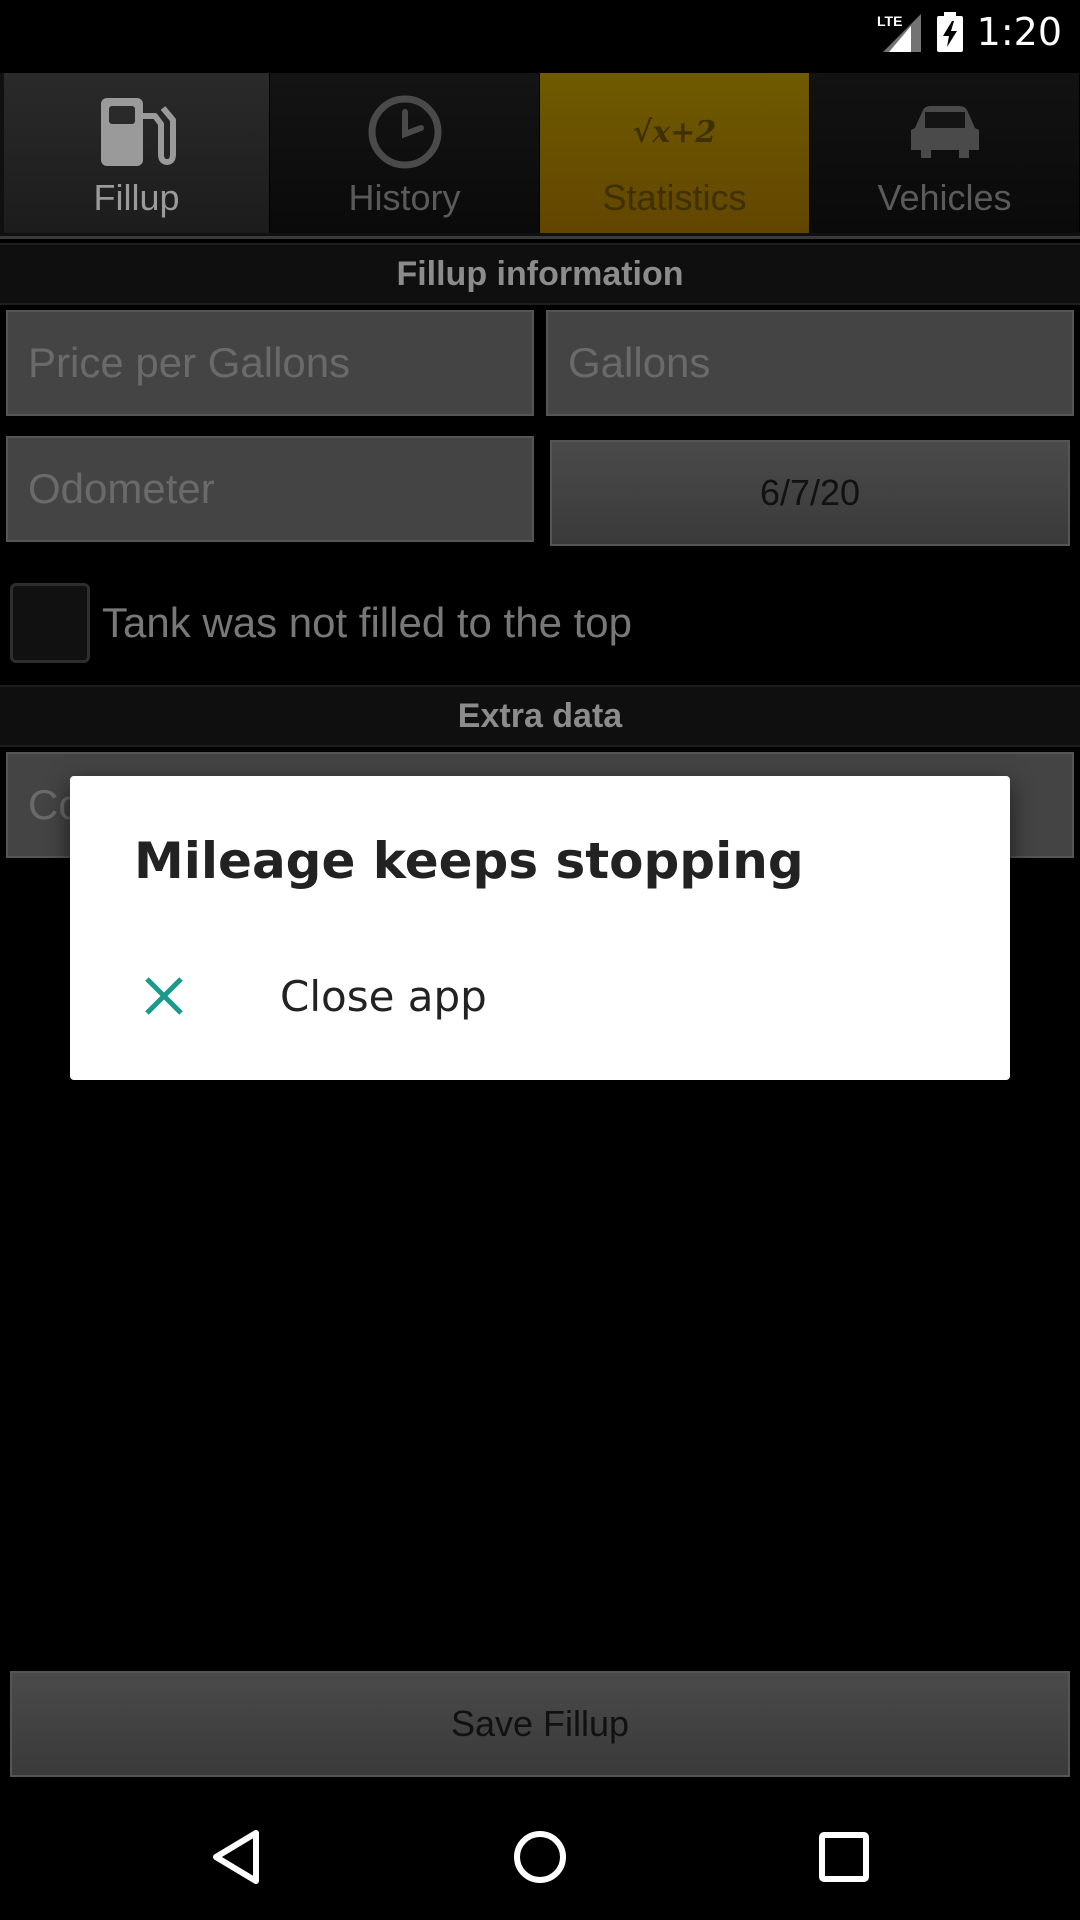 The width and height of the screenshot is (1080, 1920). What do you see at coordinates (404, 197) in the screenshot?
I see `tab-history-label: History` at bounding box center [404, 197].